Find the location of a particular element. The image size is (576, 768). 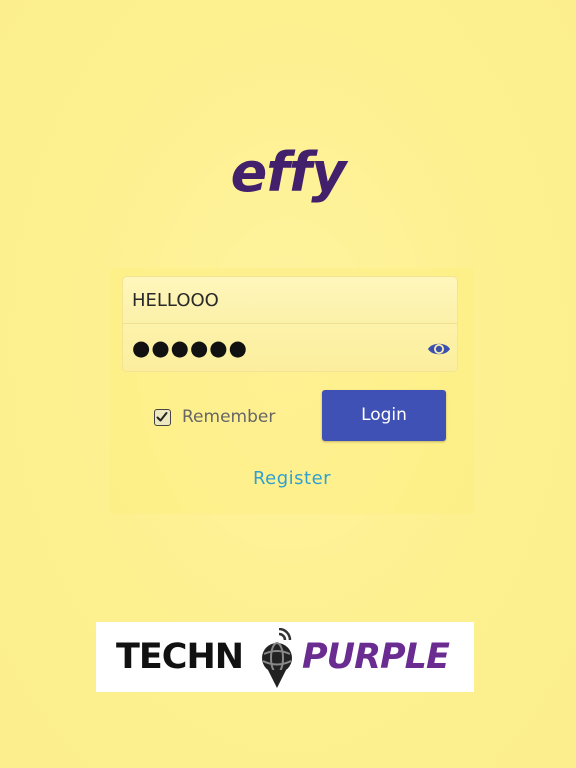

app-logo: effy is located at coordinates (288, 172).